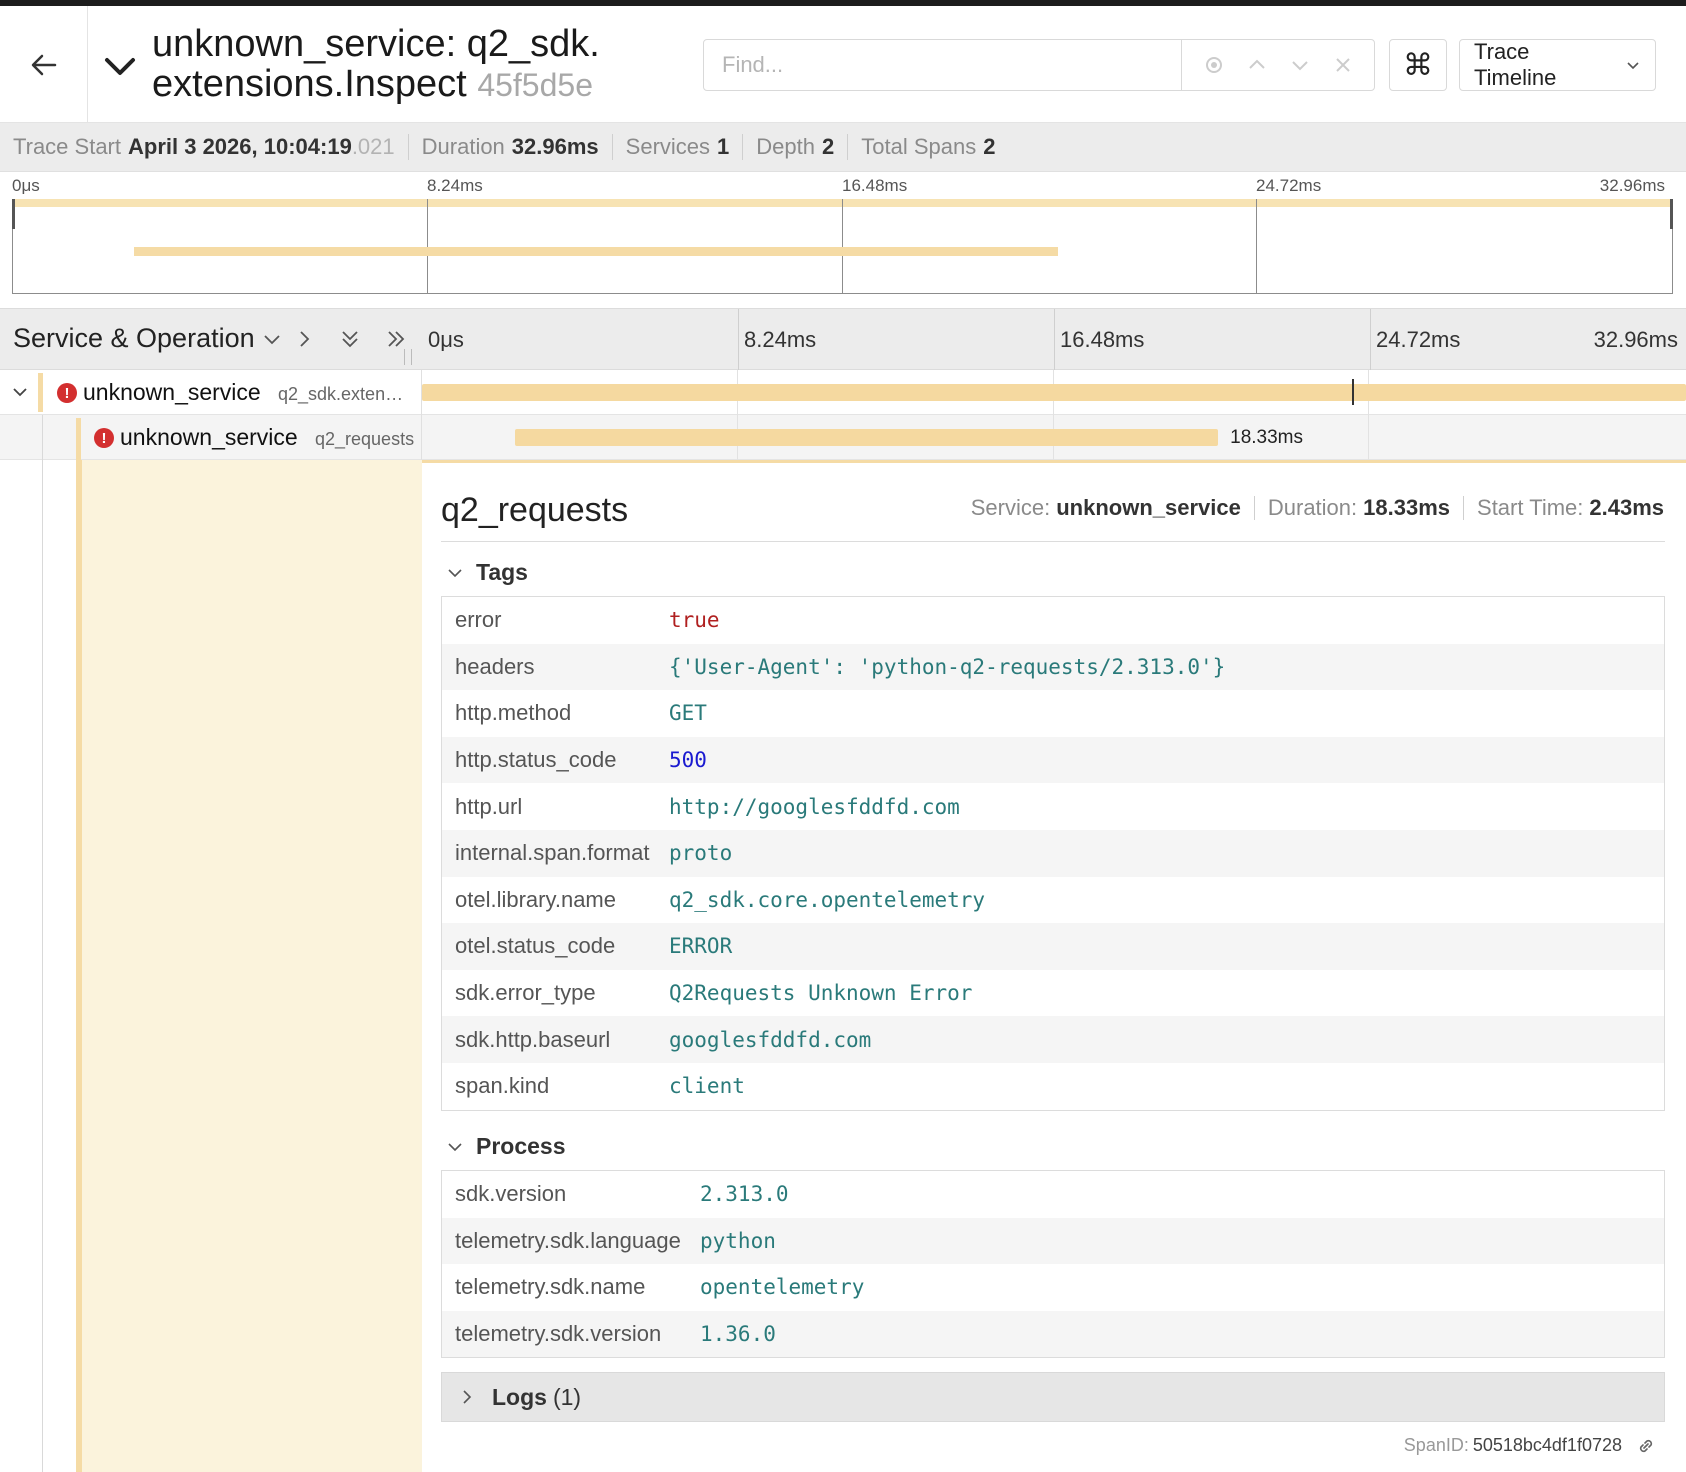 This screenshot has height=1472, width=1686. Describe the element at coordinates (1053, 1194) in the screenshot. I see `process-row: sdk.version 2.313.0` at that location.